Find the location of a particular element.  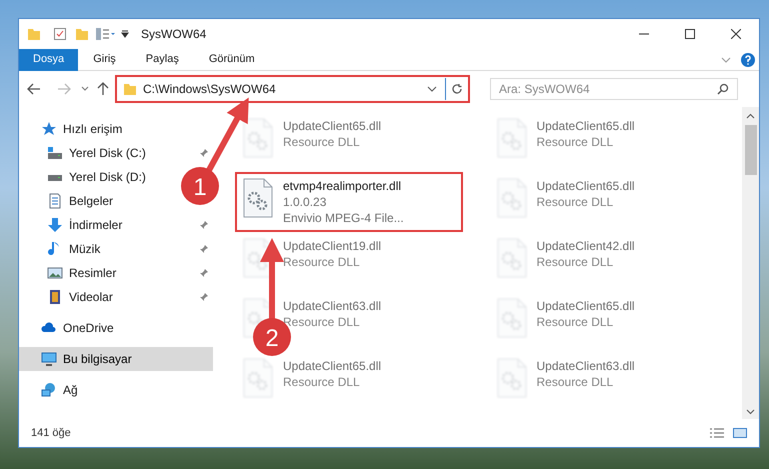

properties-icon is located at coordinates (105, 34).